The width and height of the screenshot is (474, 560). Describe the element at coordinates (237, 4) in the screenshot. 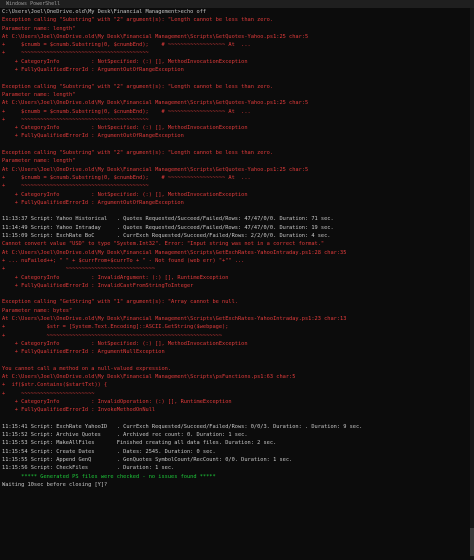

I see `window-titlebar: Windows PowerShell` at that location.